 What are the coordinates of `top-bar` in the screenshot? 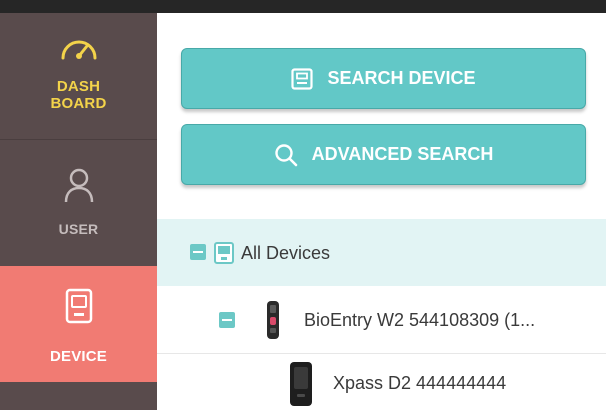 It's located at (303, 6).